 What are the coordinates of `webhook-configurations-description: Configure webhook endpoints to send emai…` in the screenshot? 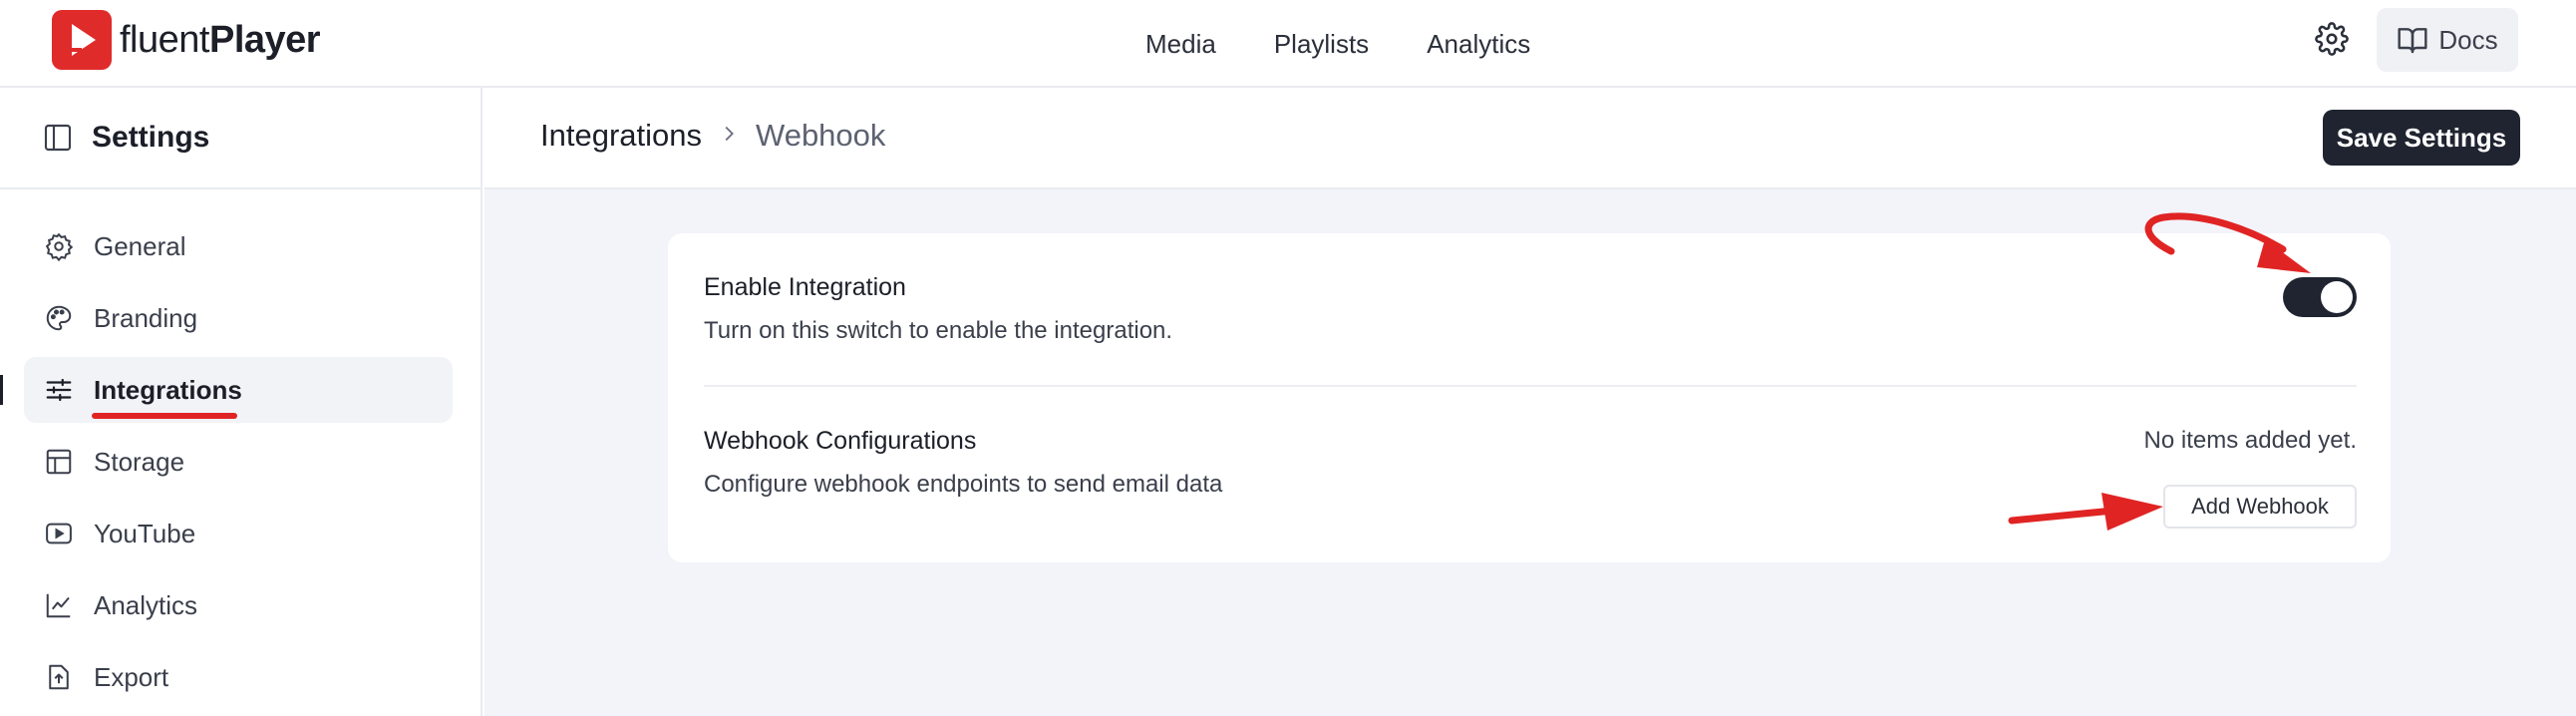 It's located at (963, 485).